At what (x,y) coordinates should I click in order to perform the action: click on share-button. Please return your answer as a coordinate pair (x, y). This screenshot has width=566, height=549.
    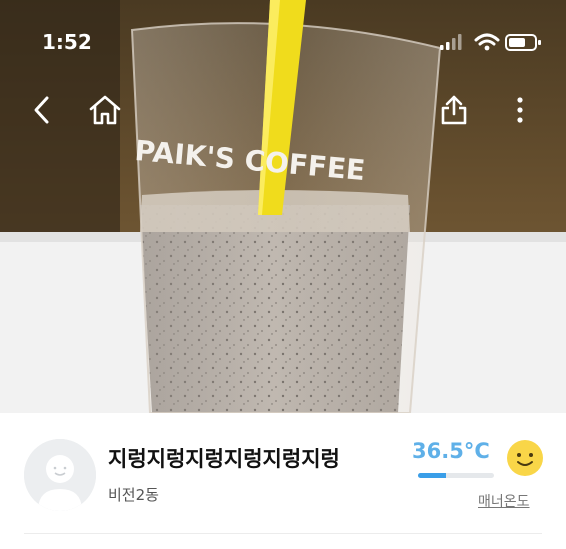
    Looking at the image, I should click on (454, 110).